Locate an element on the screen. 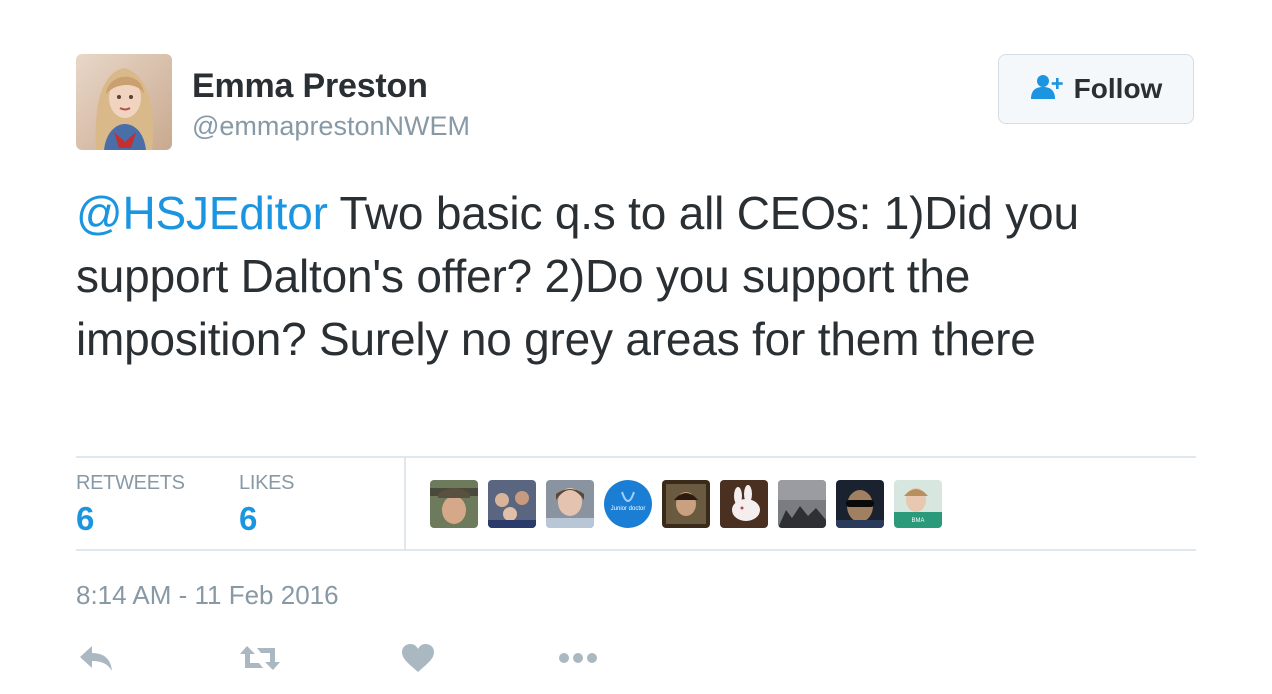 This screenshot has width=1272, height=694. retweets-label: RETWEETS is located at coordinates (130, 483).